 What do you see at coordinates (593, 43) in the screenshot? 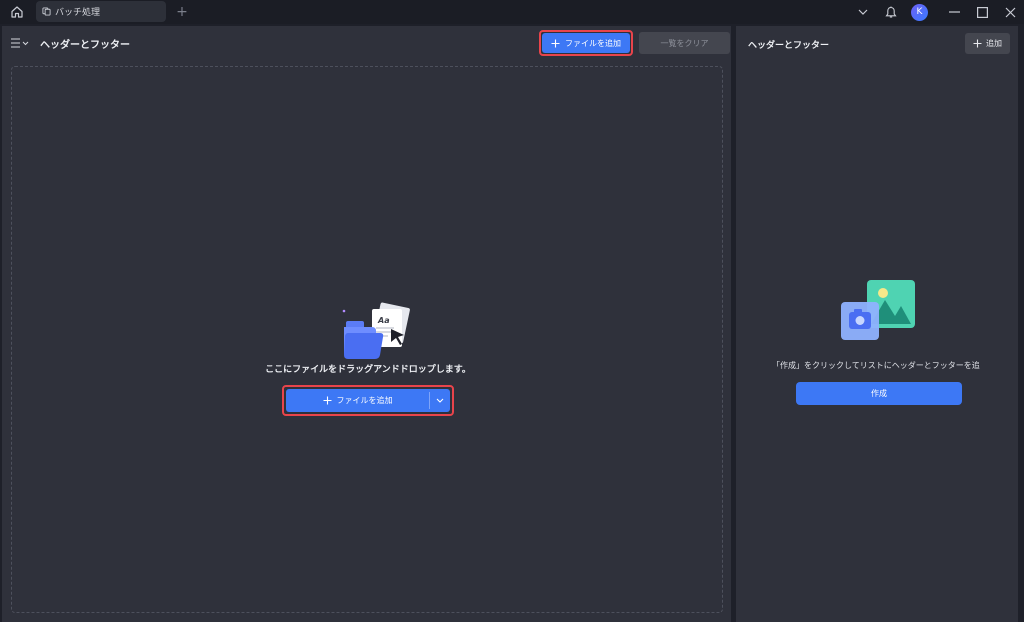
I see `add-file-label: ファイルを追加` at bounding box center [593, 43].